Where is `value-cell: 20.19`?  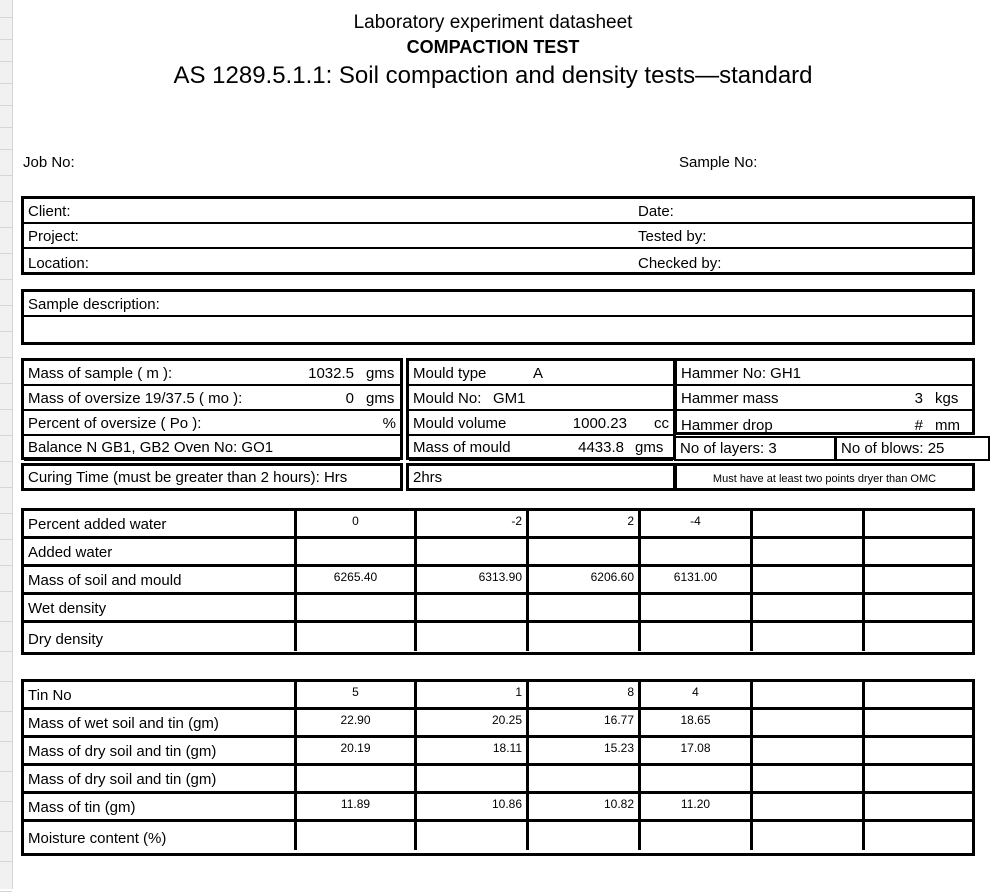 value-cell: 20.19 is located at coordinates (357, 750).